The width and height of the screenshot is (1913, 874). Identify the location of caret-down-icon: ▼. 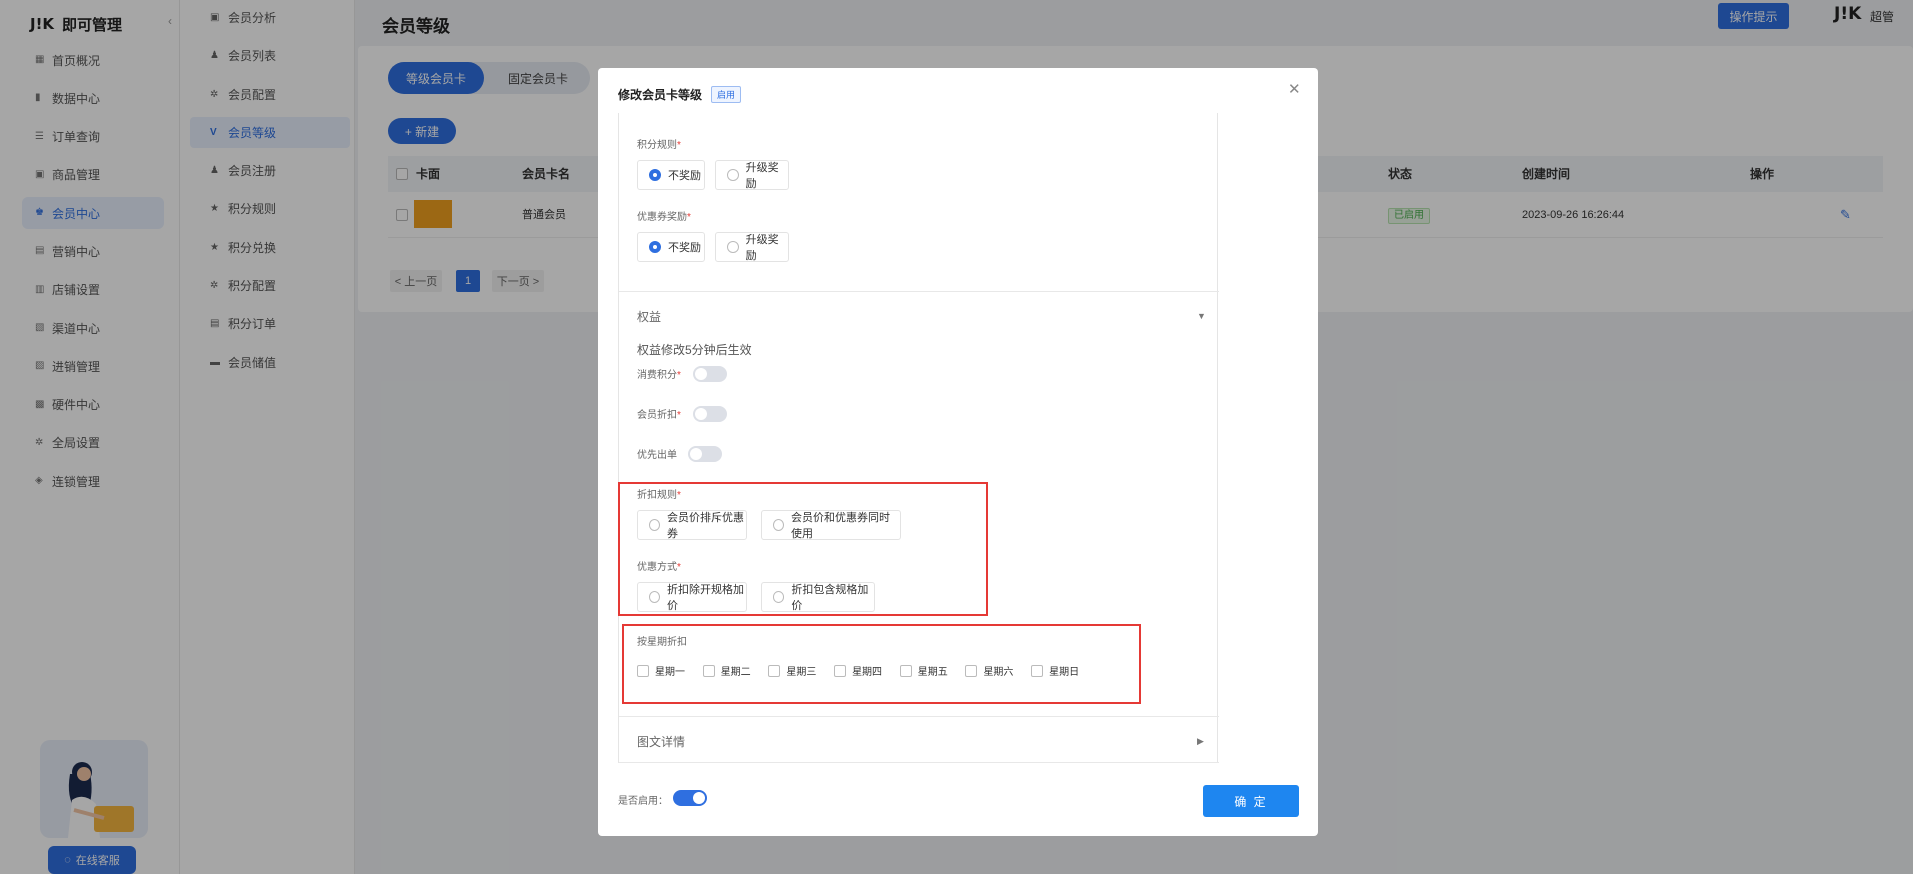
(1201, 316).